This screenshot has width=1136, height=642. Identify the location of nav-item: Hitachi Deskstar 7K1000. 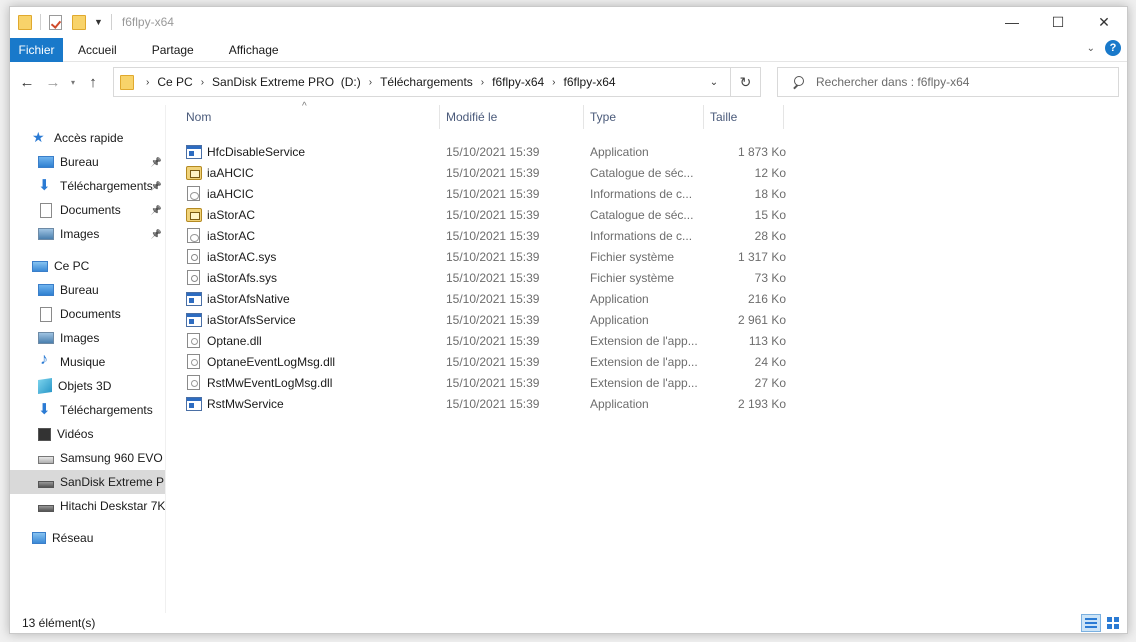
(88, 506).